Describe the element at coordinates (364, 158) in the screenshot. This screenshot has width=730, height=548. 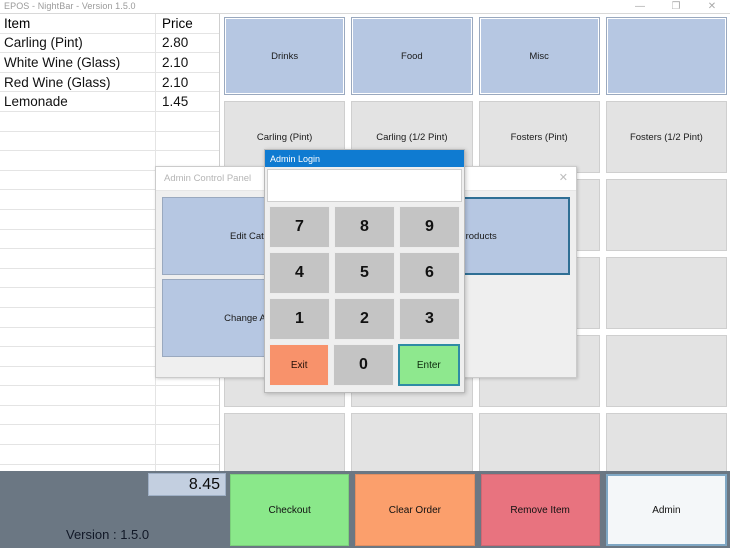
I see `admin-login-titlebar: Admin Login` at that location.